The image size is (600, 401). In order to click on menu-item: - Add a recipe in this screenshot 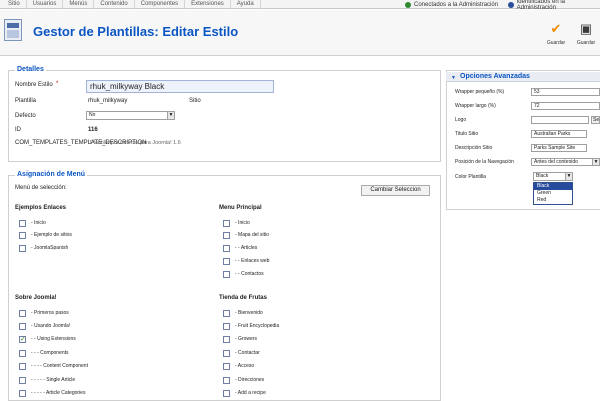, I will do `click(244, 393)`.